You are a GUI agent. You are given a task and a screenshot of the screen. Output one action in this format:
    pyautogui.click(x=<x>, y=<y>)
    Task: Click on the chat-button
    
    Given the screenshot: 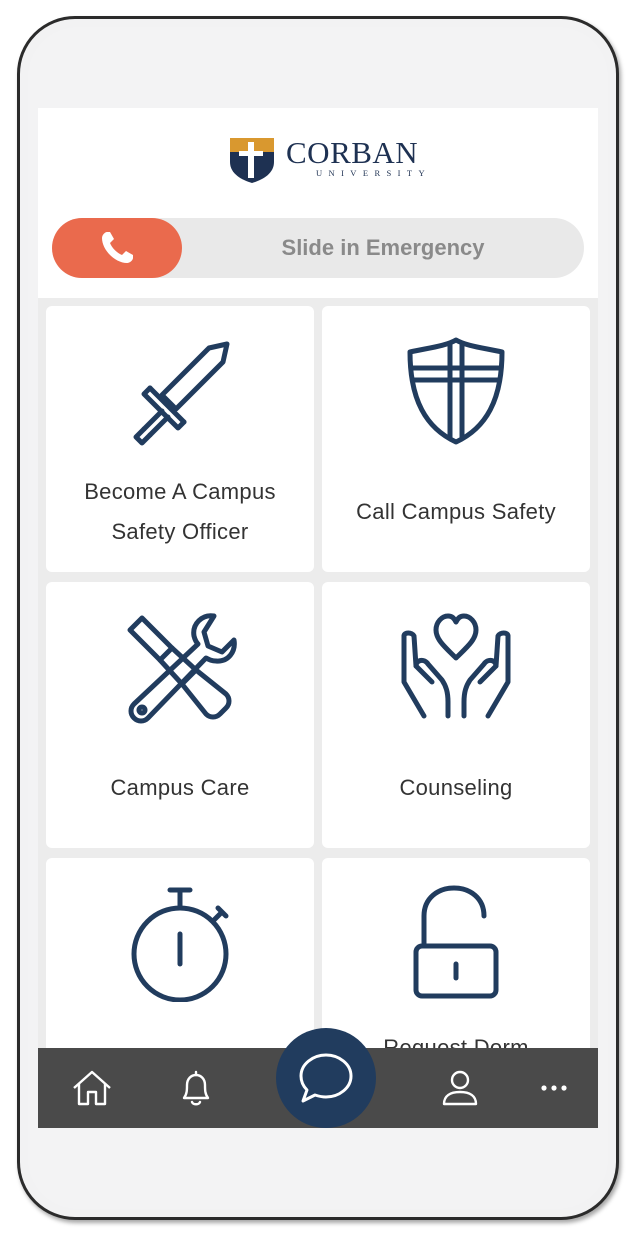 What is the action you would take?
    pyautogui.click(x=326, y=1078)
    